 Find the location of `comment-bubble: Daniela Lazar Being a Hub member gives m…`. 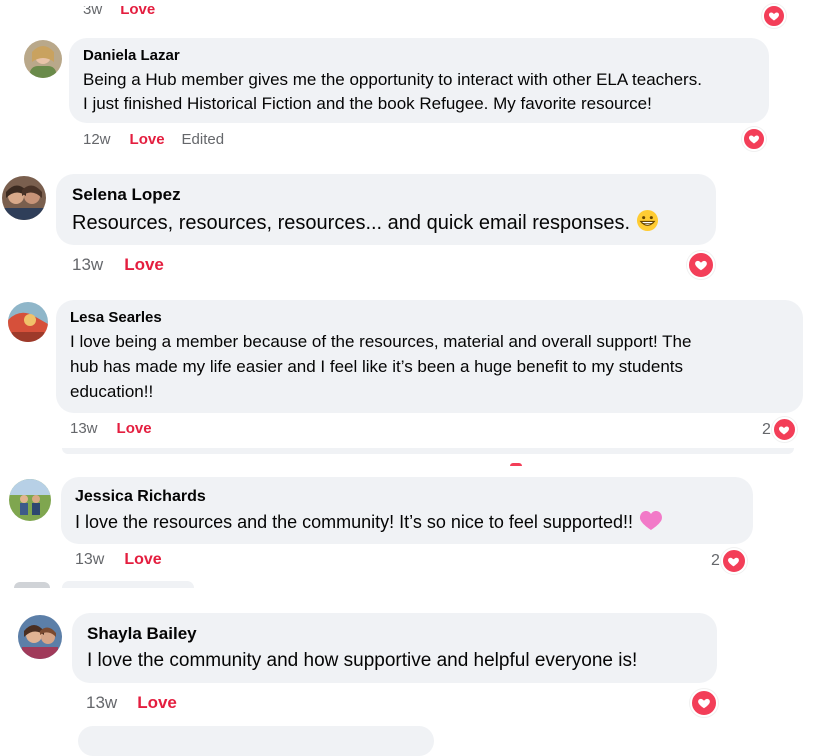

comment-bubble: Daniela Lazar Being a Hub member gives m… is located at coordinates (419, 80).